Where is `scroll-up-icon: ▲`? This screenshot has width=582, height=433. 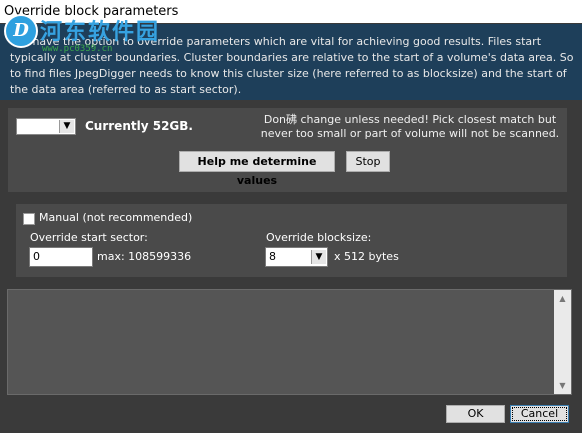 scroll-up-icon: ▲ is located at coordinates (562, 298).